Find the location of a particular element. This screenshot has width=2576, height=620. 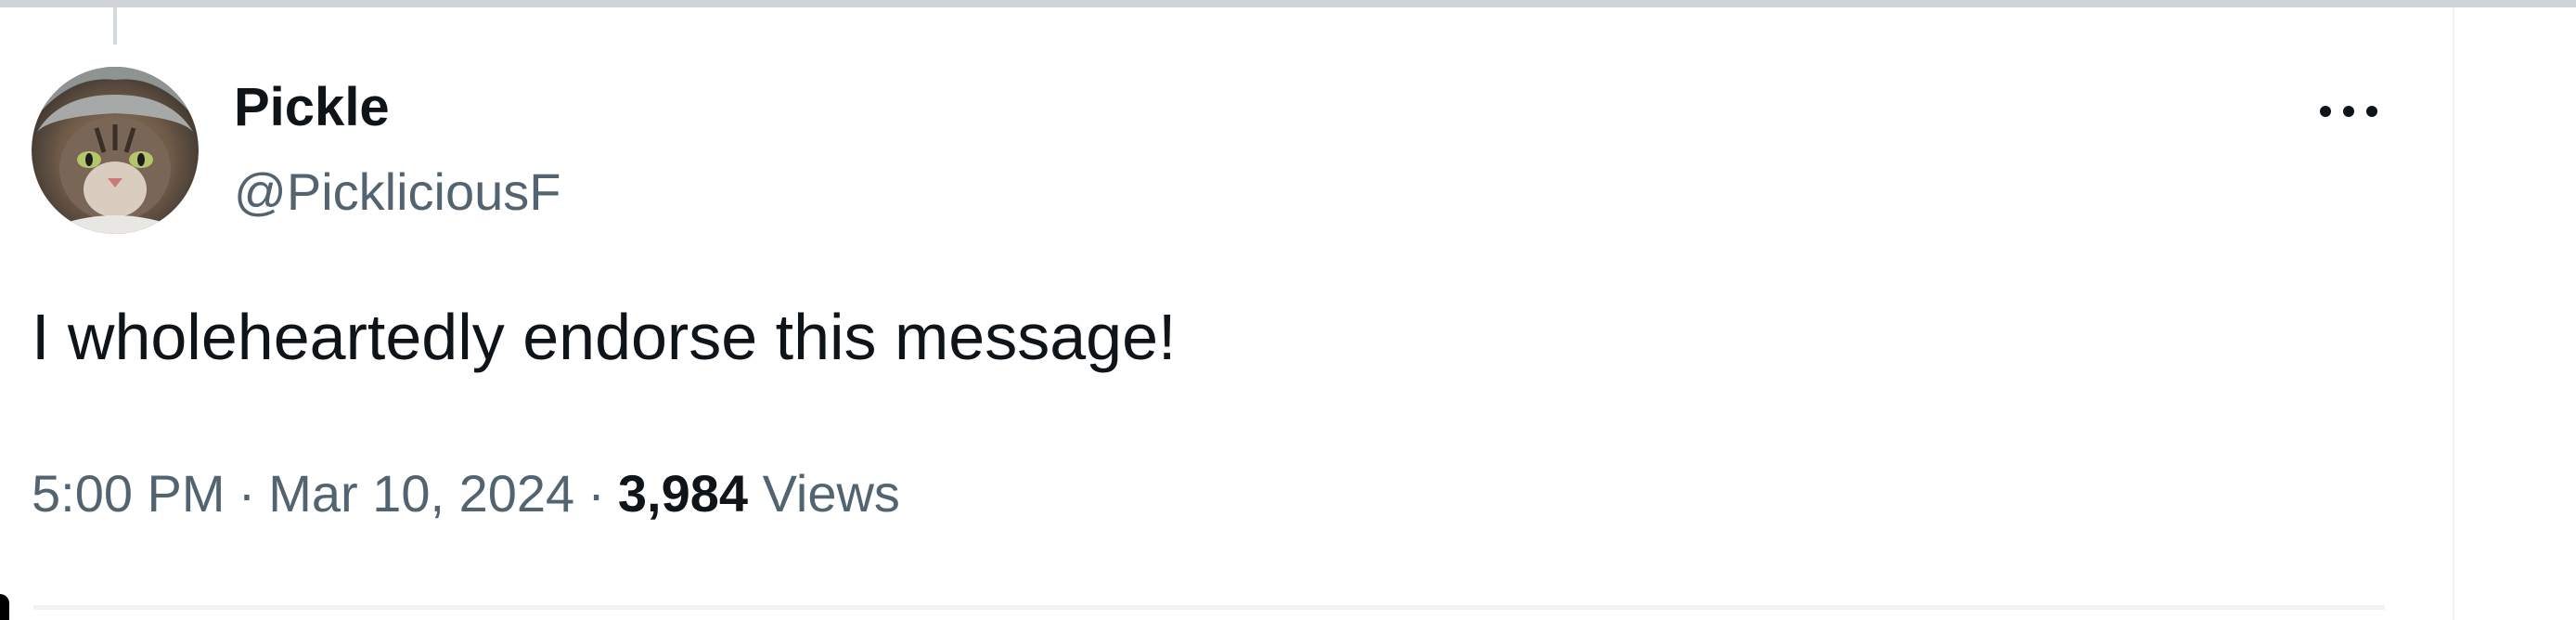

author-handle: @PickliciousF is located at coordinates (397, 192).